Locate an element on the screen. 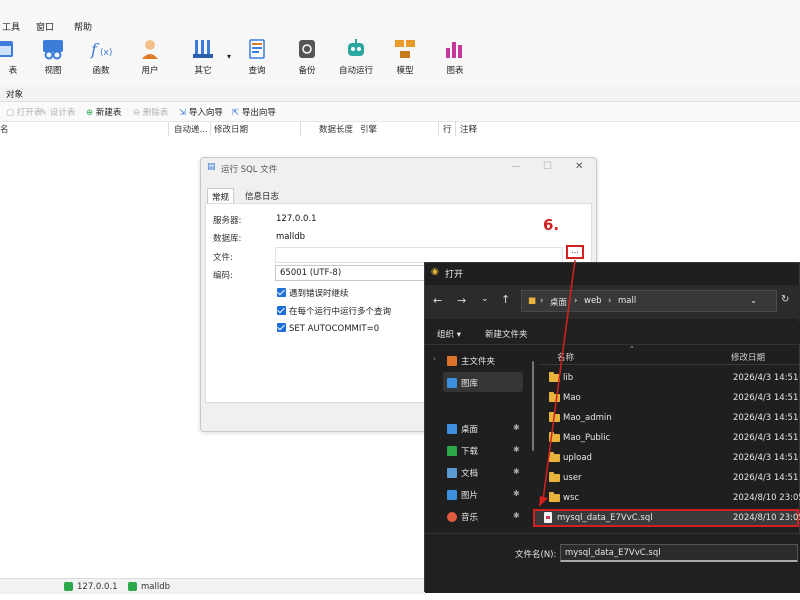 Image resolution: width=800 pixels, height=600 pixels. col-name: 名 is located at coordinates (4, 129).